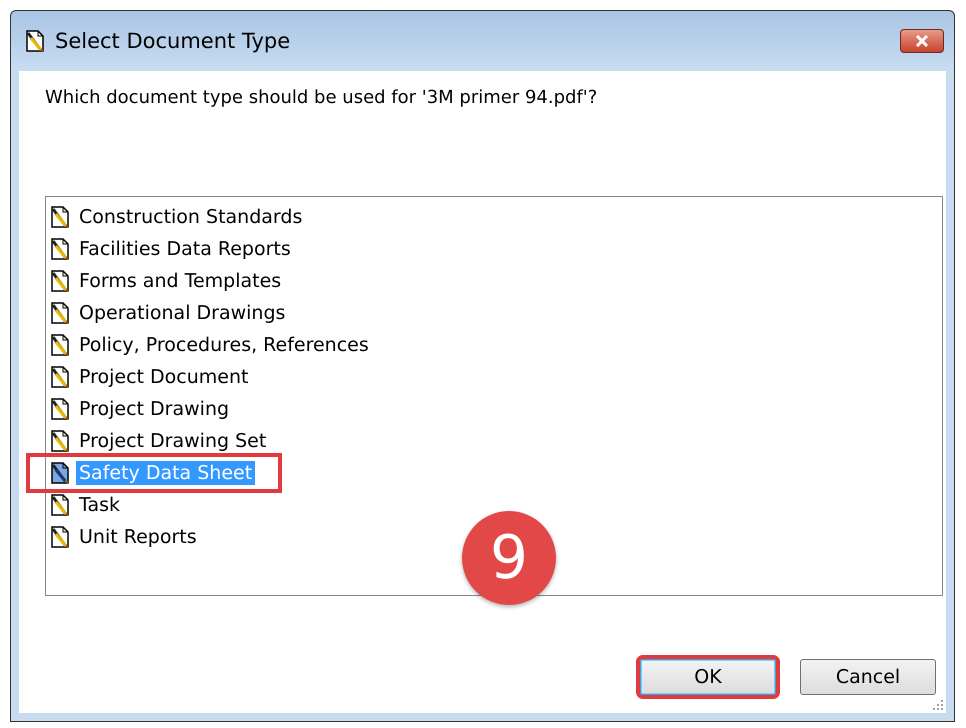 Image resolution: width=966 pixels, height=728 pixels. Describe the element at coordinates (494, 313) in the screenshot. I see `list-row: Operational Drawings` at that location.